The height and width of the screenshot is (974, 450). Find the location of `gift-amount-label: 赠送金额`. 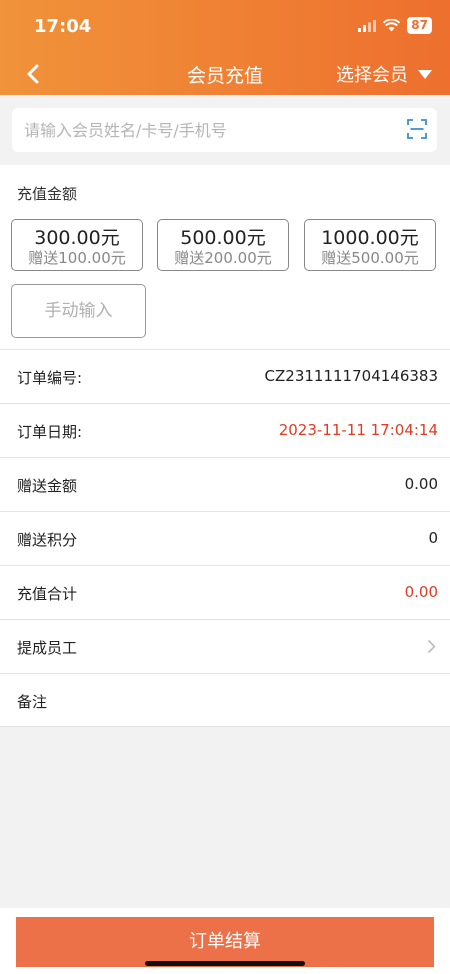

gift-amount-label: 赠送金额 is located at coordinates (47, 486).